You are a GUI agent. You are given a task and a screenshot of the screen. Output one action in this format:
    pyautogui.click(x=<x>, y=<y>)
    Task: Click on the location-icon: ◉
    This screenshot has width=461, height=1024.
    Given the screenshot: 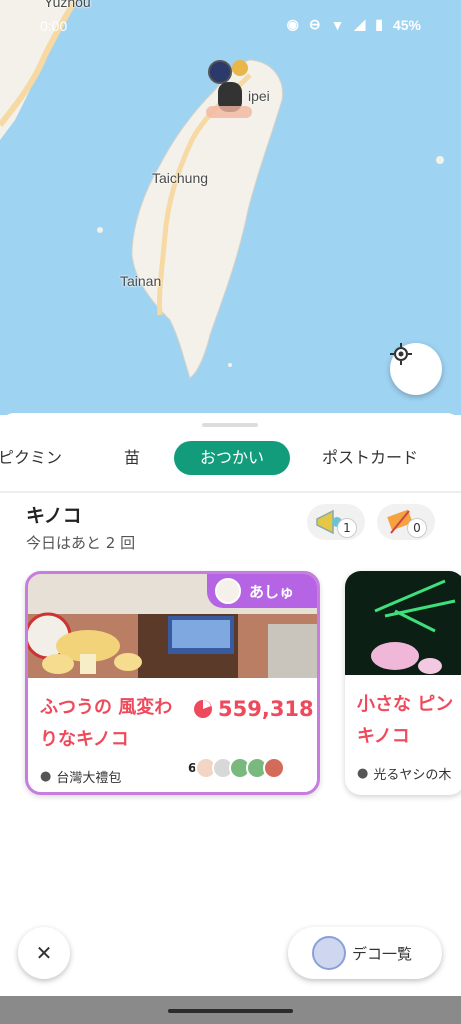 What is the action you would take?
    pyautogui.click(x=292, y=24)
    